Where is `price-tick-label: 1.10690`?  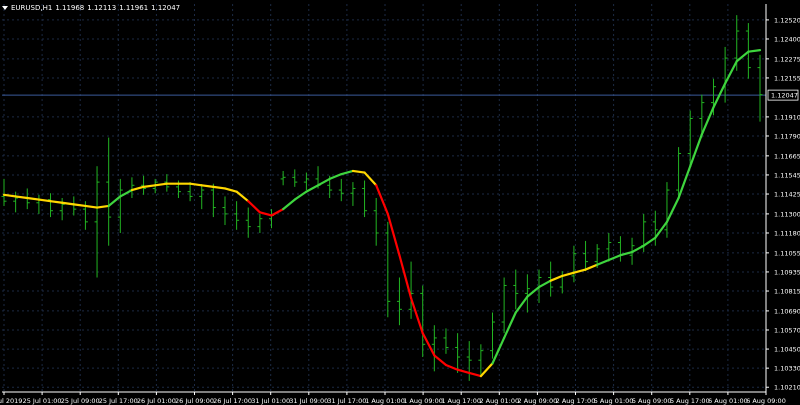 price-tick-label: 1.10690 is located at coordinates (787, 311).